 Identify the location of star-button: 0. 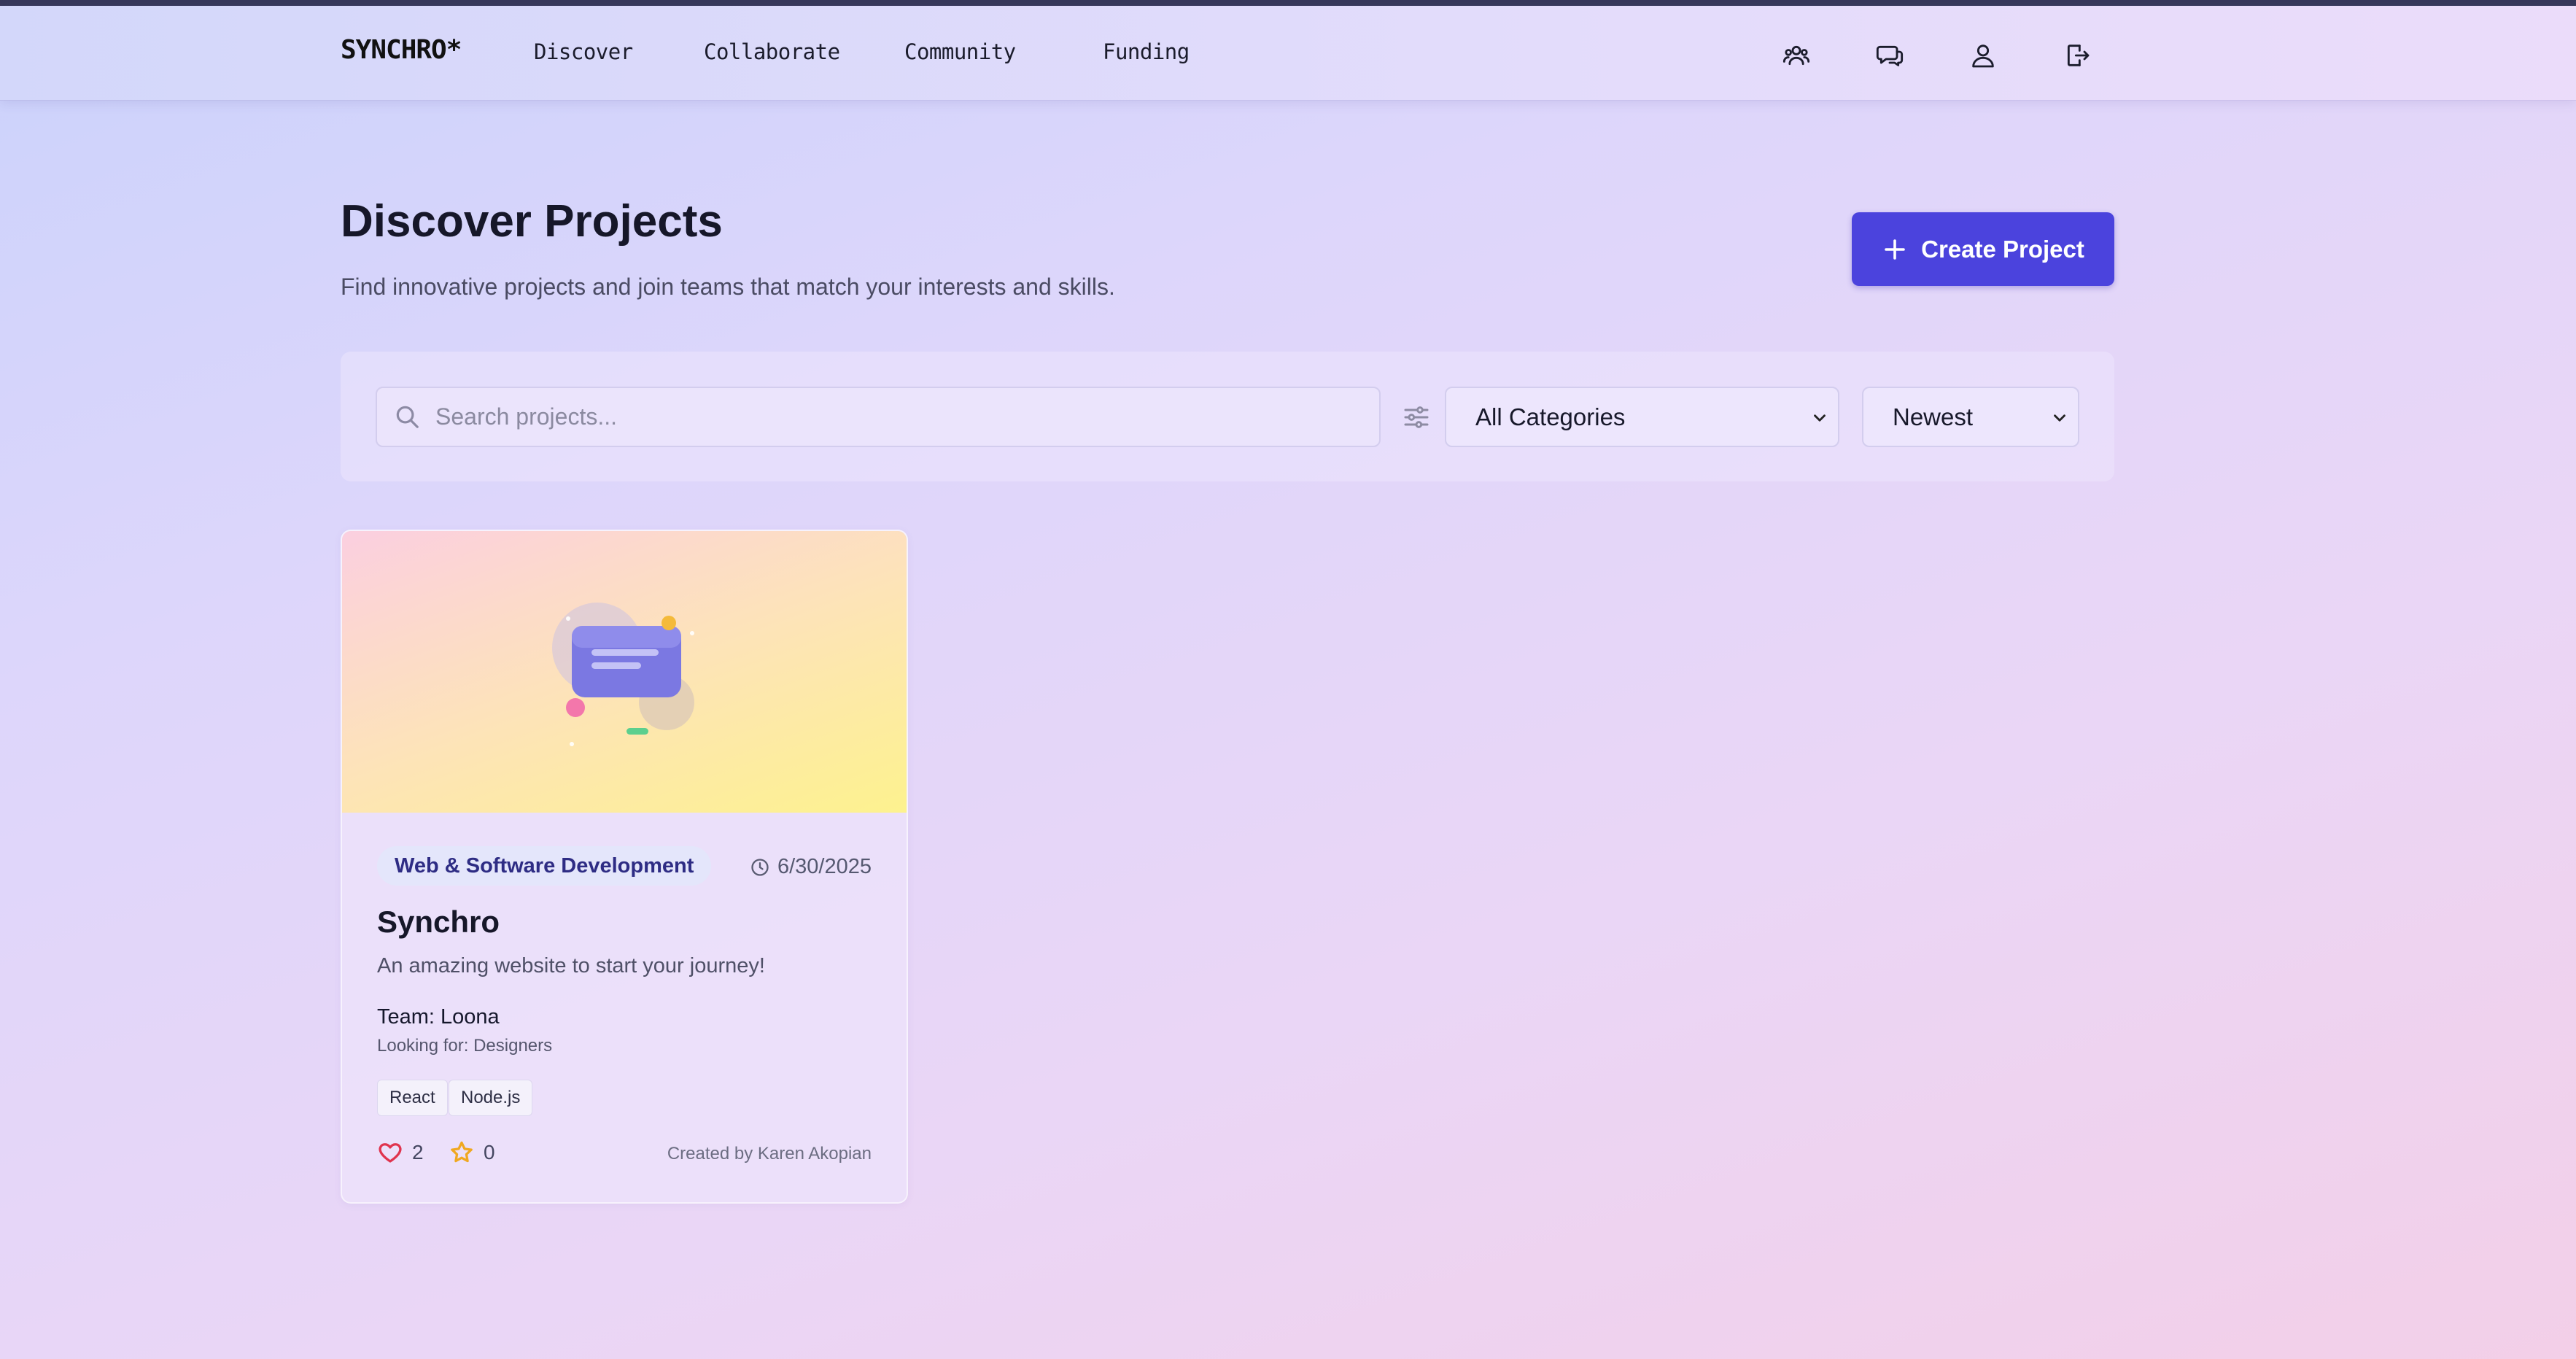
(472, 1152).